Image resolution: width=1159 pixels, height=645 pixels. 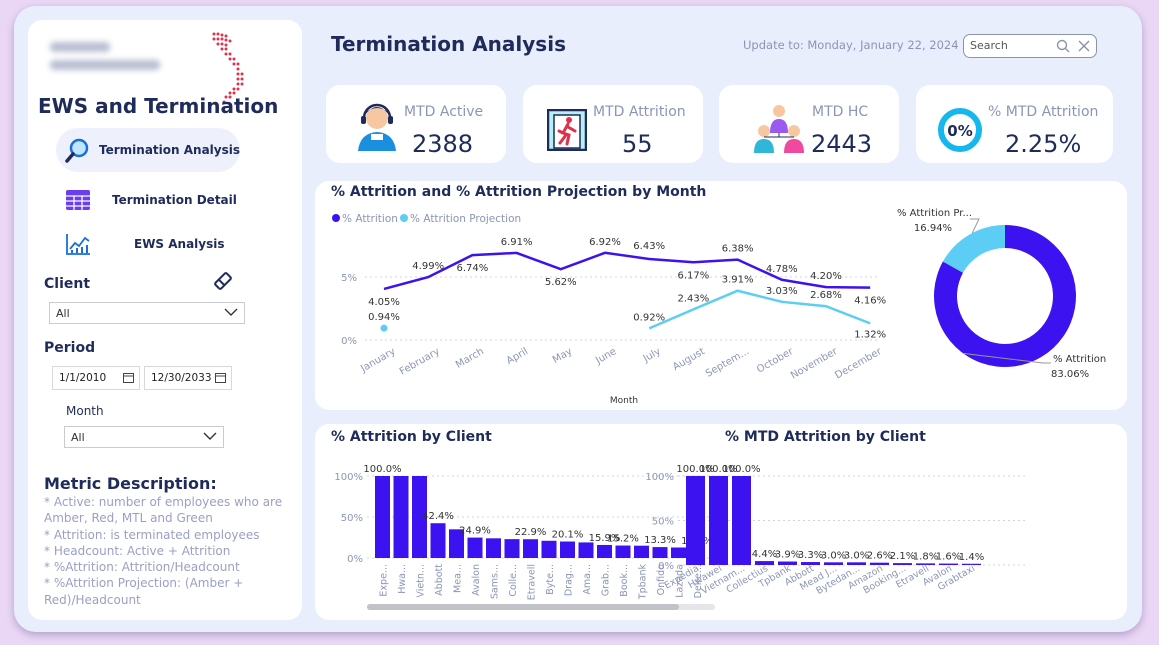 What do you see at coordinates (179, 244) in the screenshot?
I see `nav-label: EWS Analysis` at bounding box center [179, 244].